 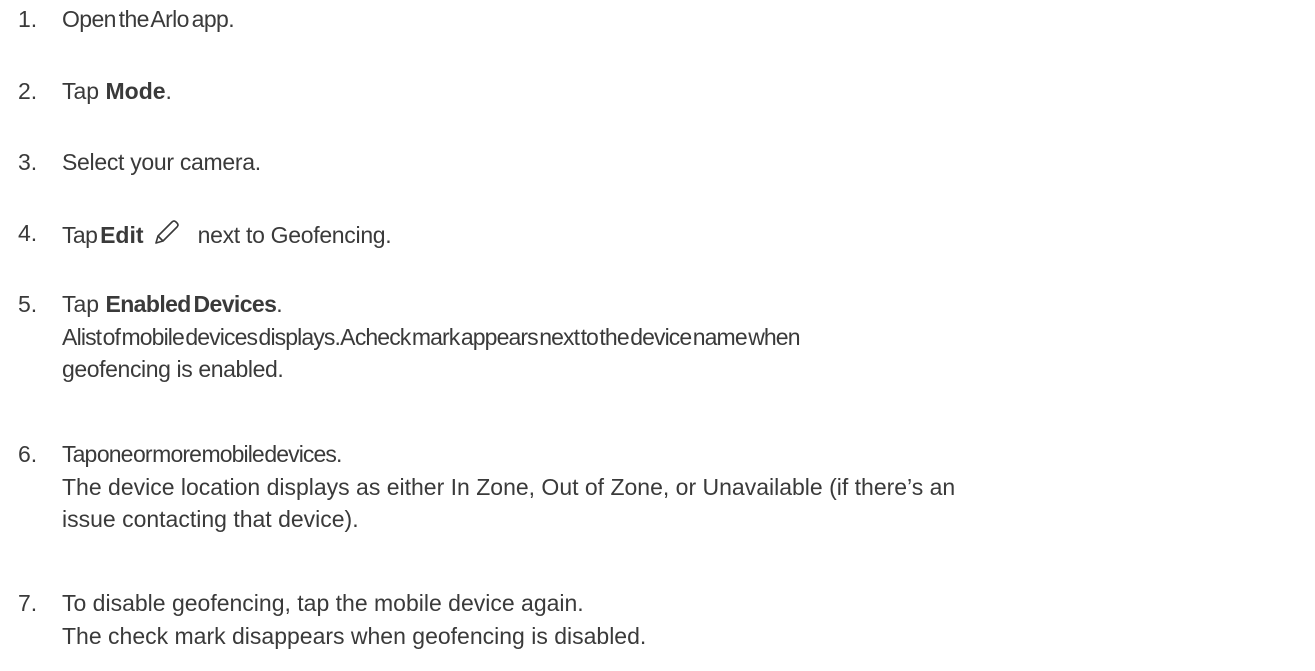 I want to click on step-number: 6., so click(x=28, y=454).